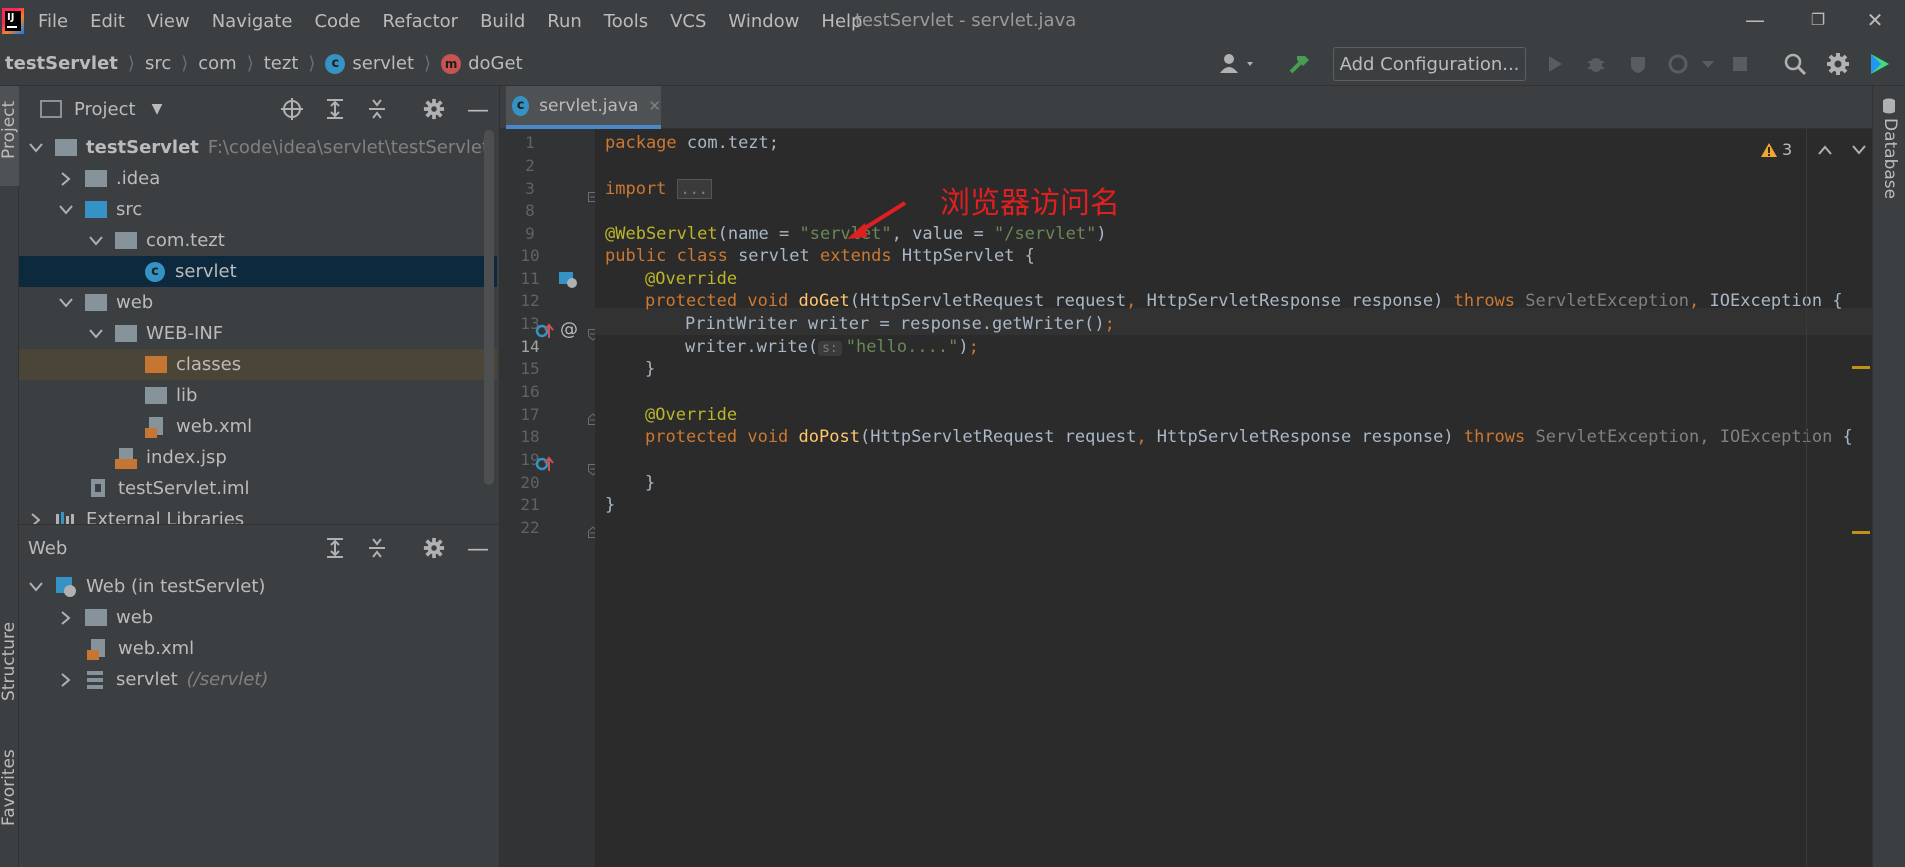 The height and width of the screenshot is (867, 1905). What do you see at coordinates (877, 220) in the screenshot?
I see `annotation-arrow-icon` at bounding box center [877, 220].